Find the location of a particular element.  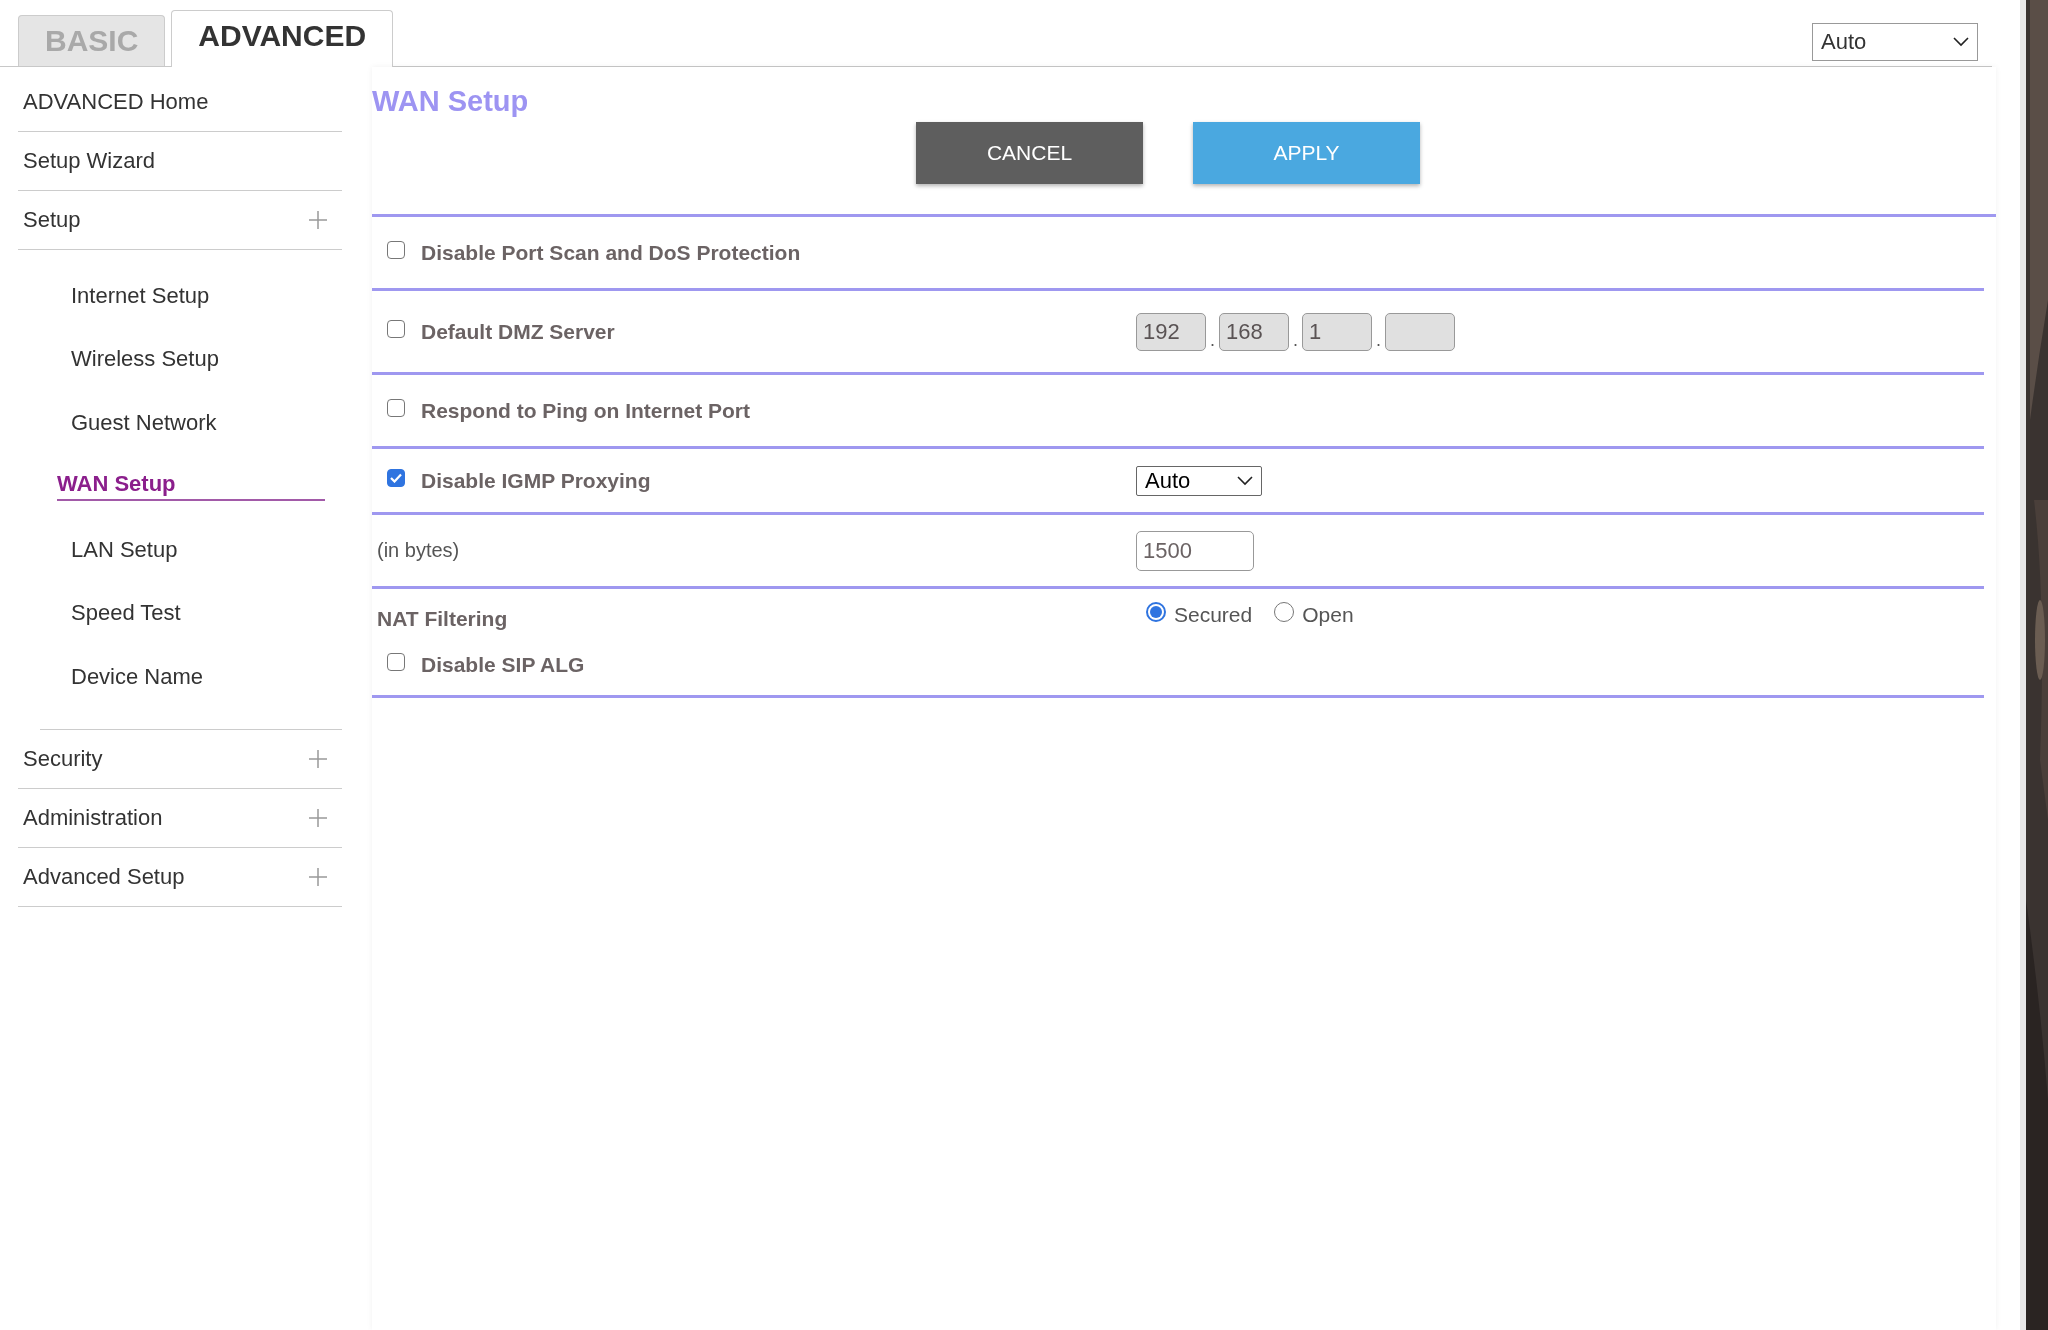

radio-label: Open is located at coordinates (1328, 615).